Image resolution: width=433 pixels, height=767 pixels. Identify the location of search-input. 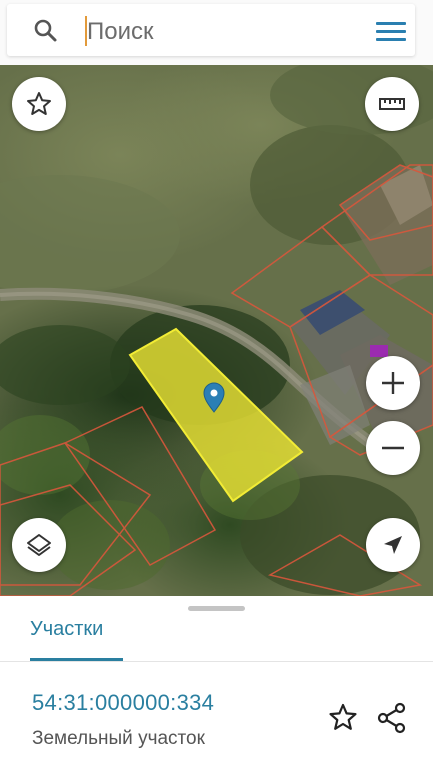
(222, 32).